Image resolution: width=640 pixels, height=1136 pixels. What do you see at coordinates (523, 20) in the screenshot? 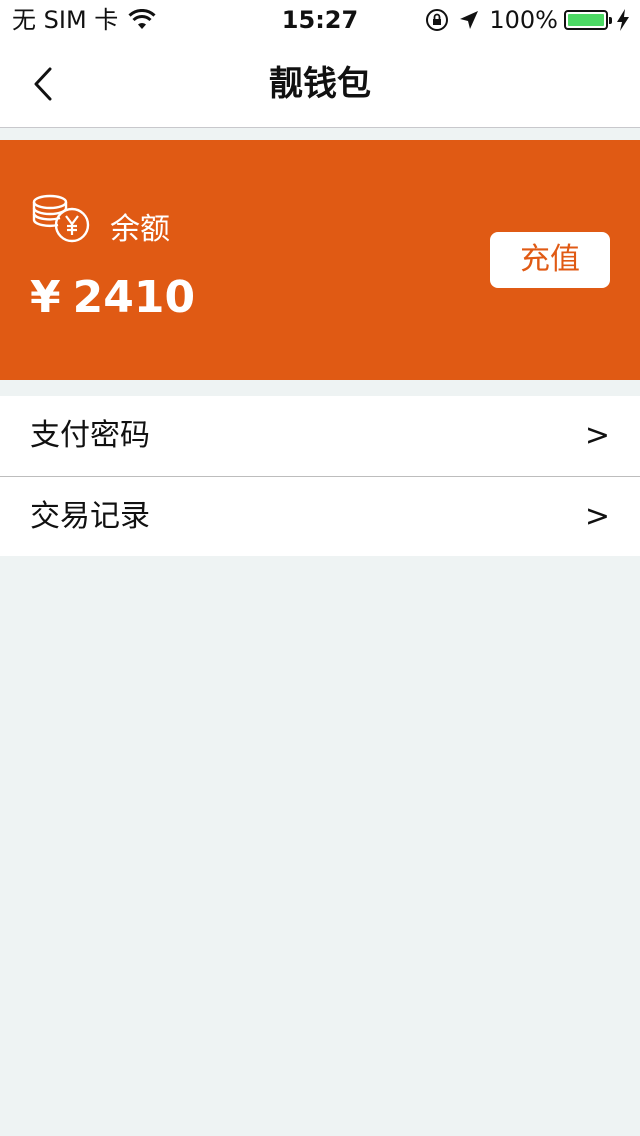
I see `battery-percent: 100%` at bounding box center [523, 20].